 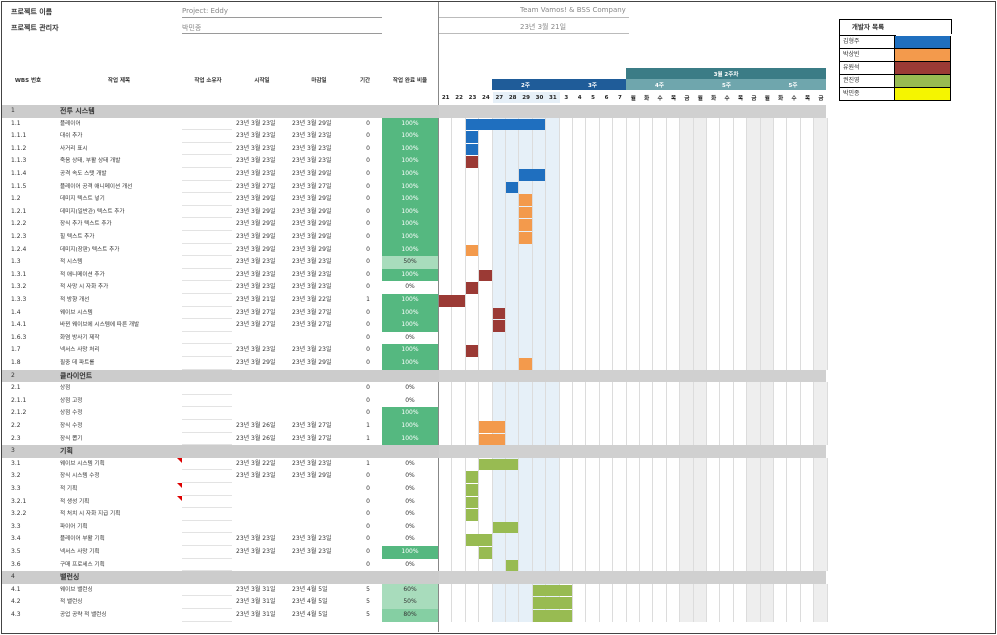 I want to click on task-title: 플레이어 부활 기획, so click(x=120, y=539).